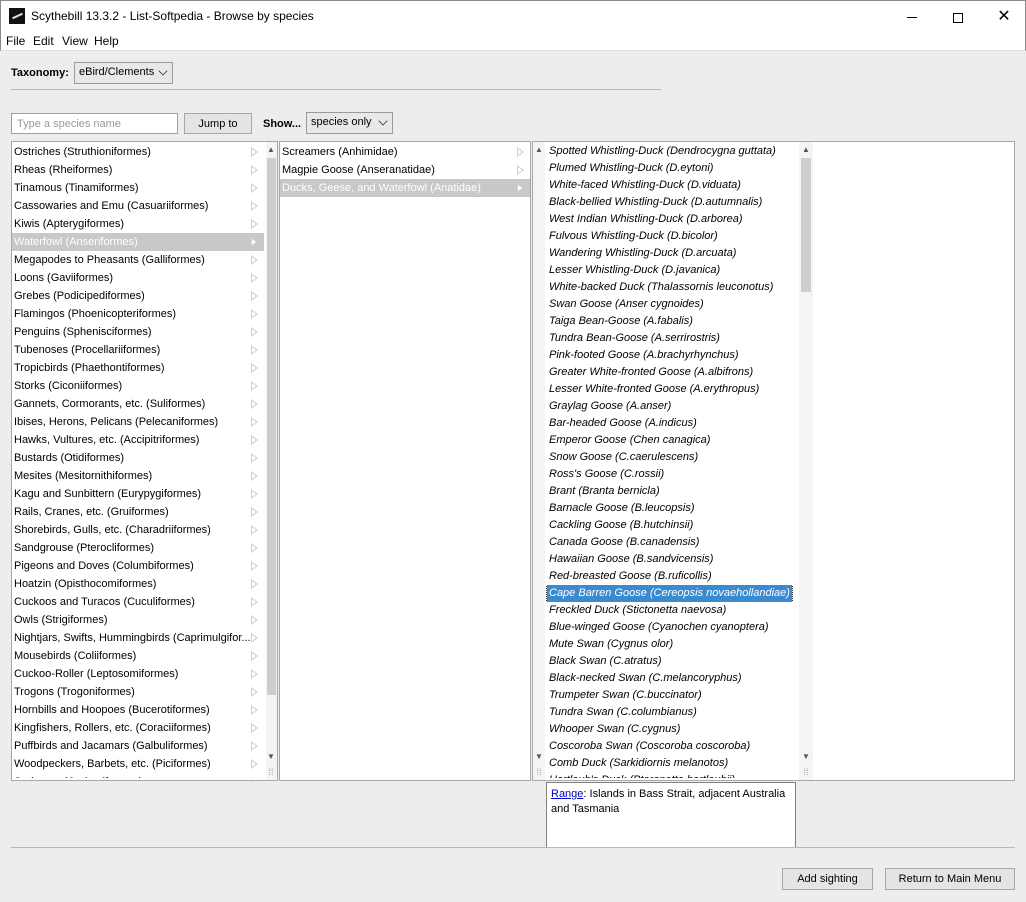 The height and width of the screenshot is (902, 1026). I want to click on order-list-item: Rails, Cranes, etc. (Gruiformes), so click(138, 512).